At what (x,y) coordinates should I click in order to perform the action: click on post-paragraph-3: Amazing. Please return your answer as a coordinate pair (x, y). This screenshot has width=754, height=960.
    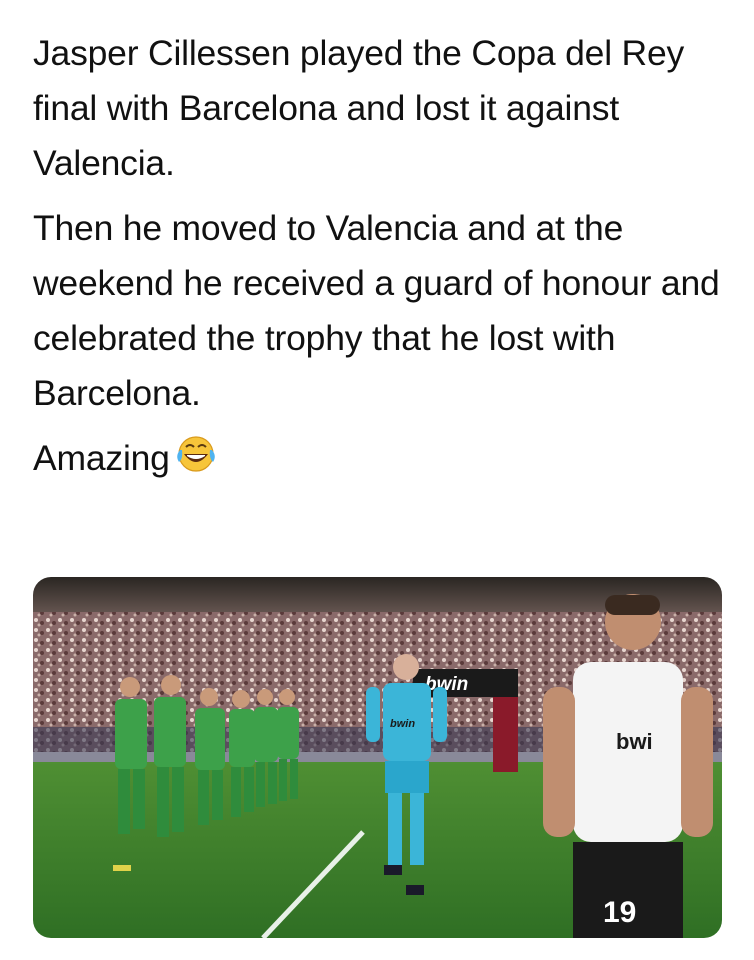
    Looking at the image, I should click on (378, 458).